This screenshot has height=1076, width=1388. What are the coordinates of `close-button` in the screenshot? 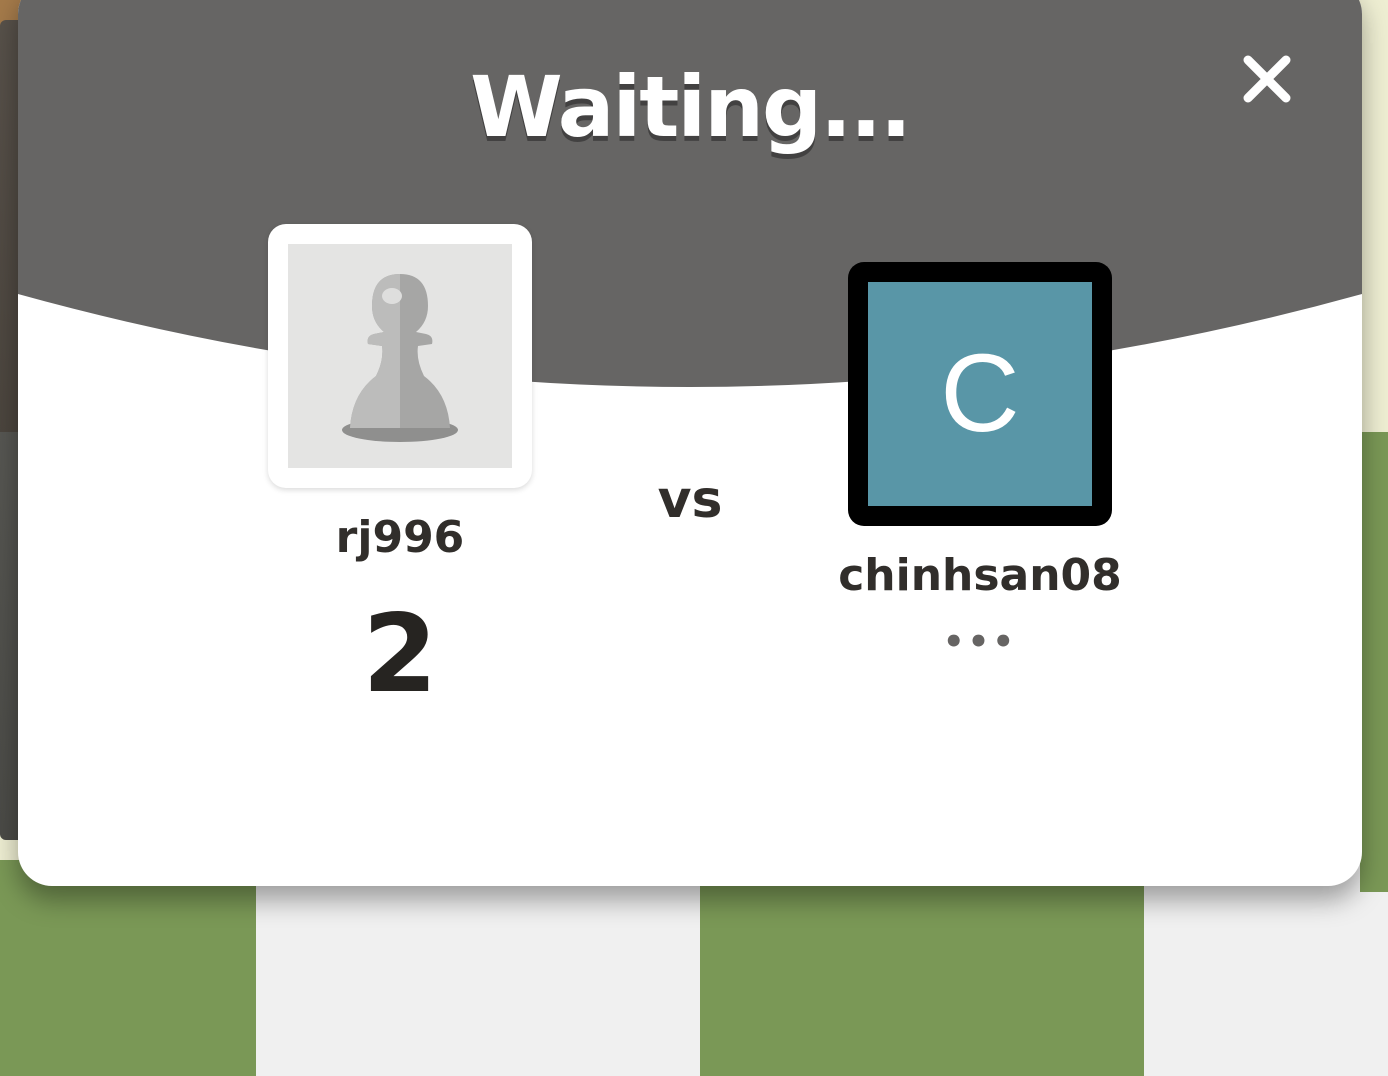 It's located at (1267, 79).